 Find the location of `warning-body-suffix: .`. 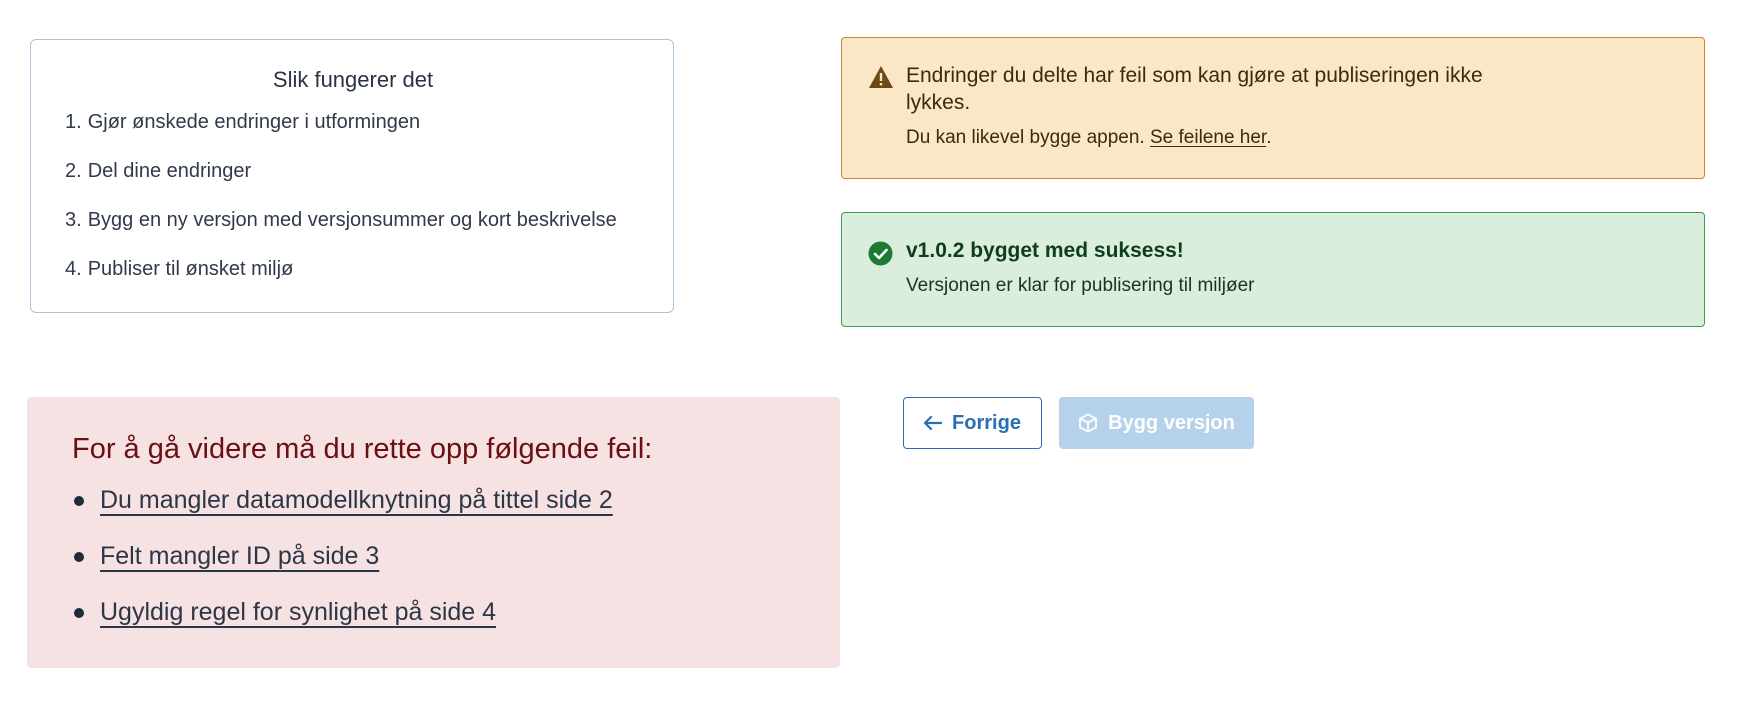

warning-body-suffix: . is located at coordinates (1269, 137).